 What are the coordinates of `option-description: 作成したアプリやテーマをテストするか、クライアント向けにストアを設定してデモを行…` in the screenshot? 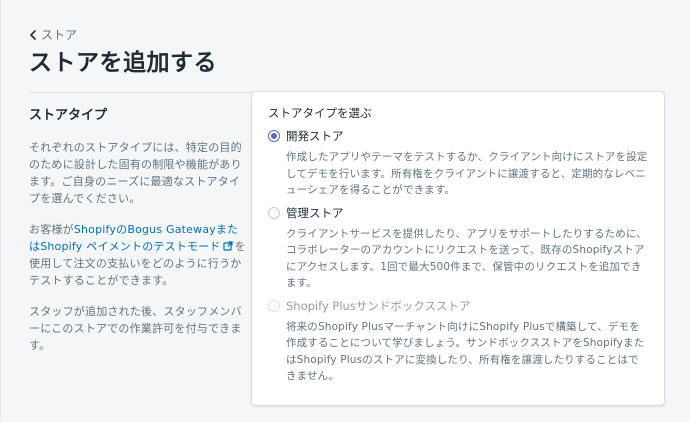 It's located at (467, 173).